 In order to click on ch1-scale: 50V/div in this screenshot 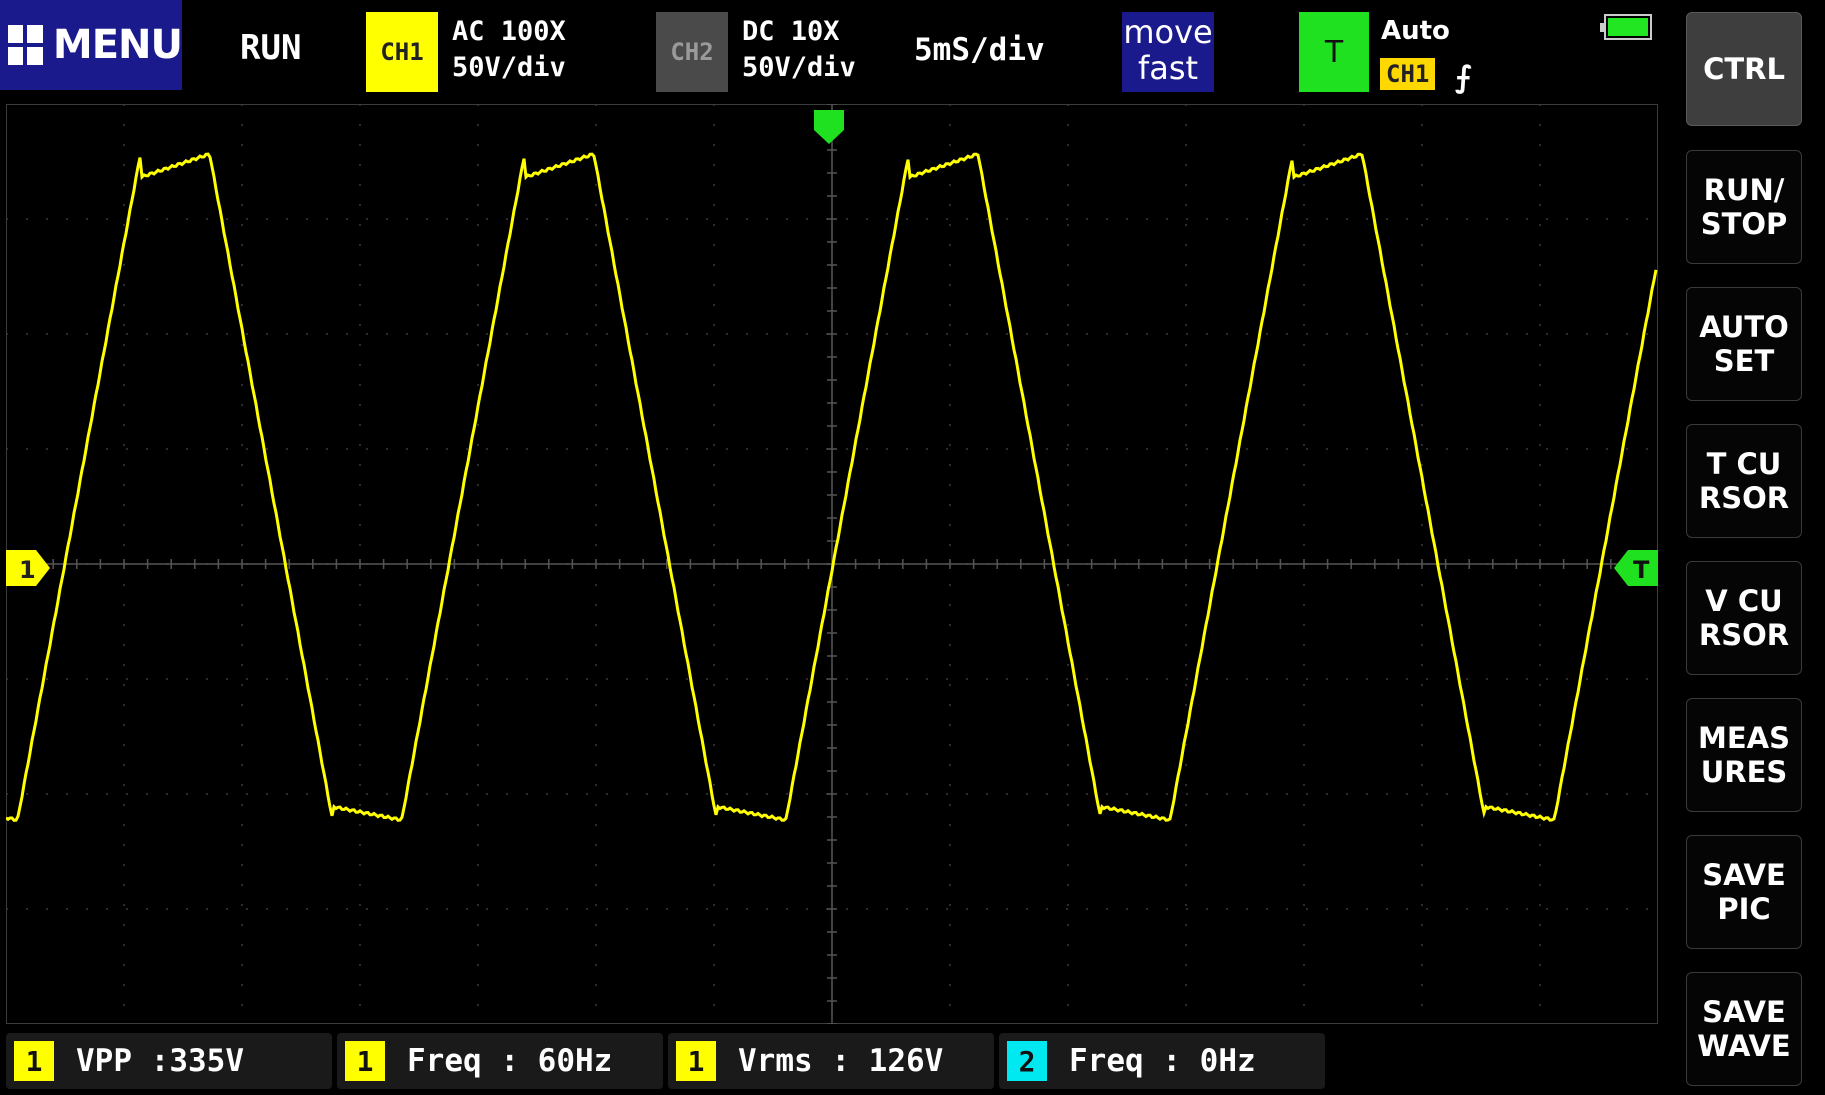, I will do `click(509, 67)`.